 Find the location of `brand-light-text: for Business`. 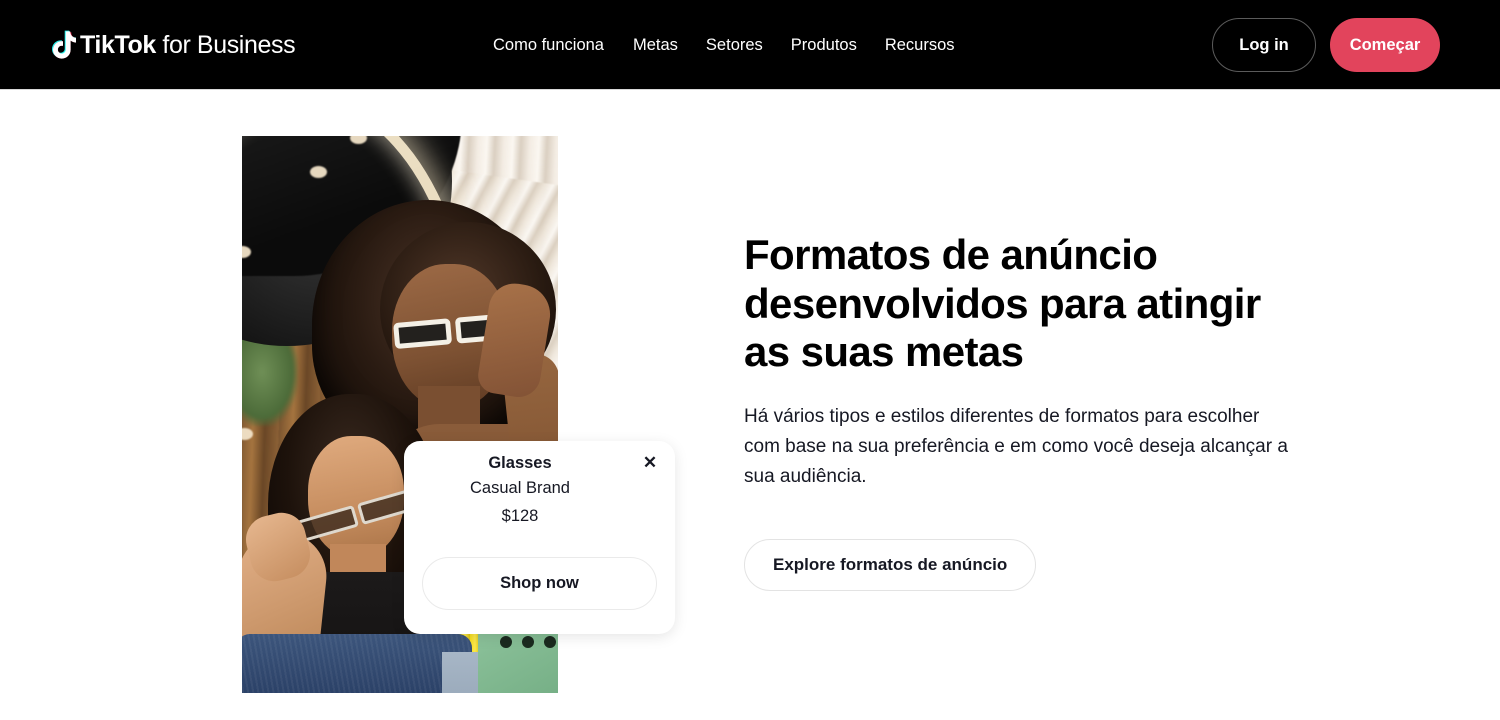

brand-light-text: for Business is located at coordinates (225, 44).